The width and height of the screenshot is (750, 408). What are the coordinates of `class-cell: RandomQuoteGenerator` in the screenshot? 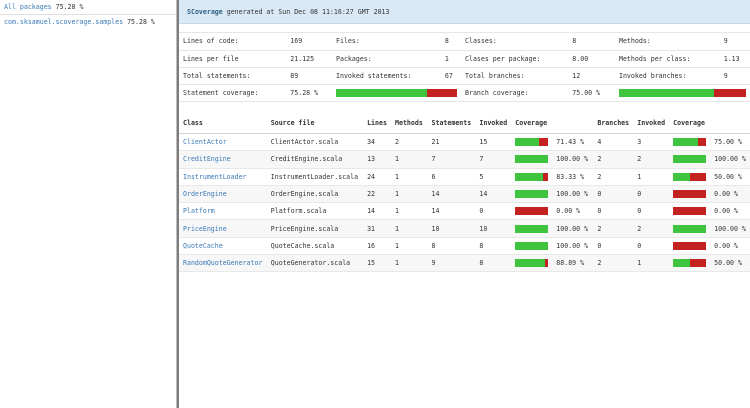 It's located at (223, 263).